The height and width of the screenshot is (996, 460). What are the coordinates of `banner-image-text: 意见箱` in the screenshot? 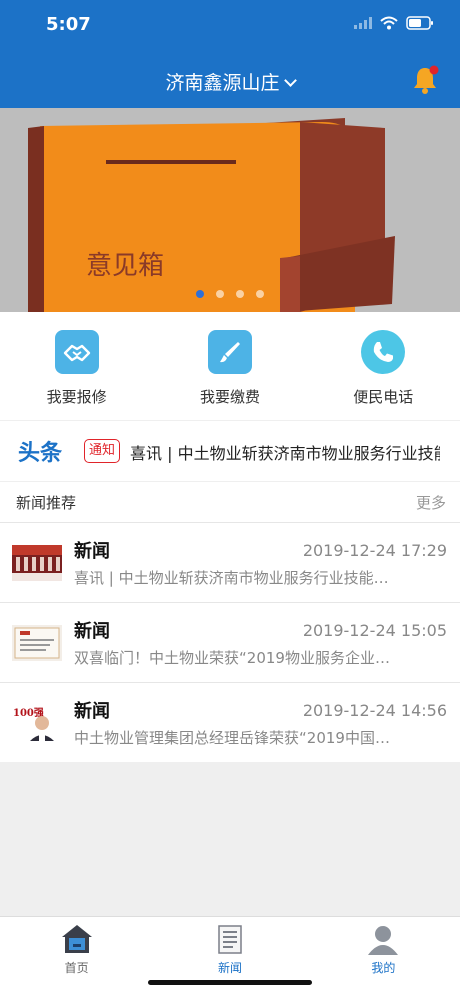 It's located at (125, 266).